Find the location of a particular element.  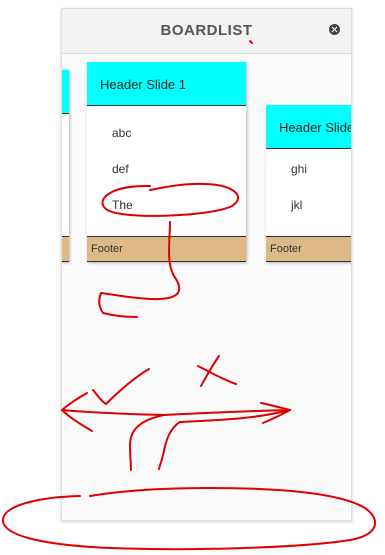

slide-card-previous is located at coordinates (65, 166).